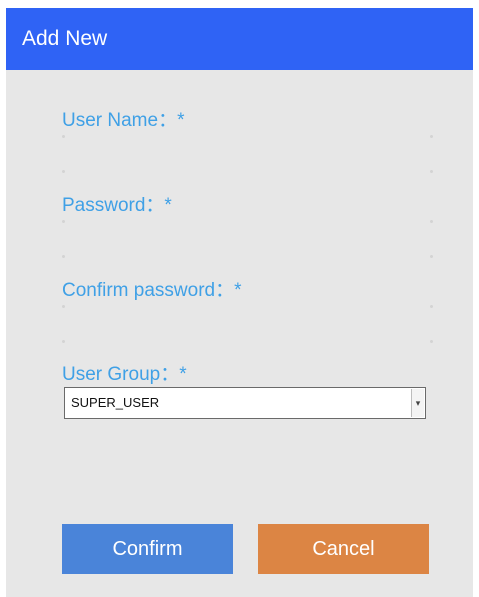 The width and height of the screenshot is (479, 597). What do you see at coordinates (250, 154) in the screenshot?
I see `username-input` at bounding box center [250, 154].